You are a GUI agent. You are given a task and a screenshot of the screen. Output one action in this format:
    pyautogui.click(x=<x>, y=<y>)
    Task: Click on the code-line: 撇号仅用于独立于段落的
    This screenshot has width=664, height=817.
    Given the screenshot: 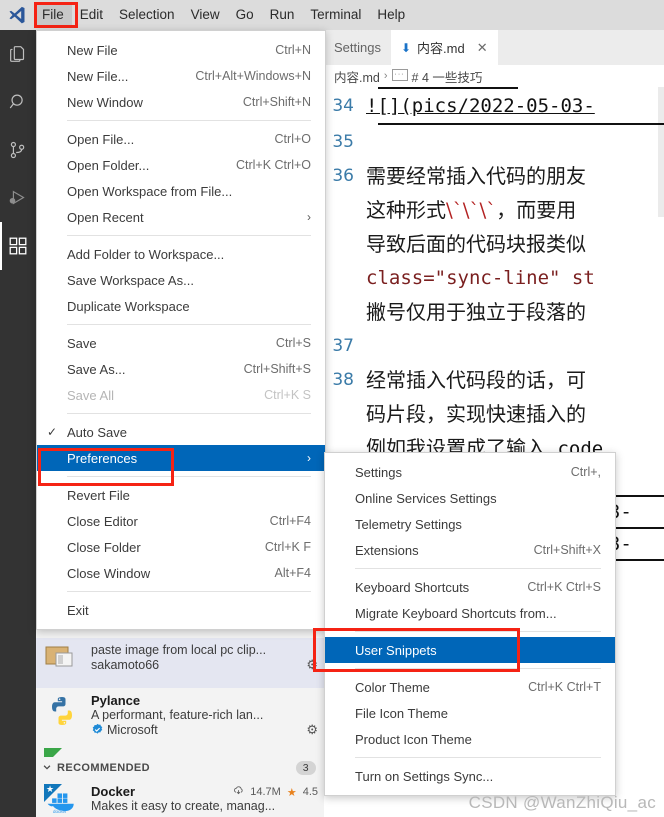 What is the action you would take?
    pyautogui.click(x=494, y=312)
    